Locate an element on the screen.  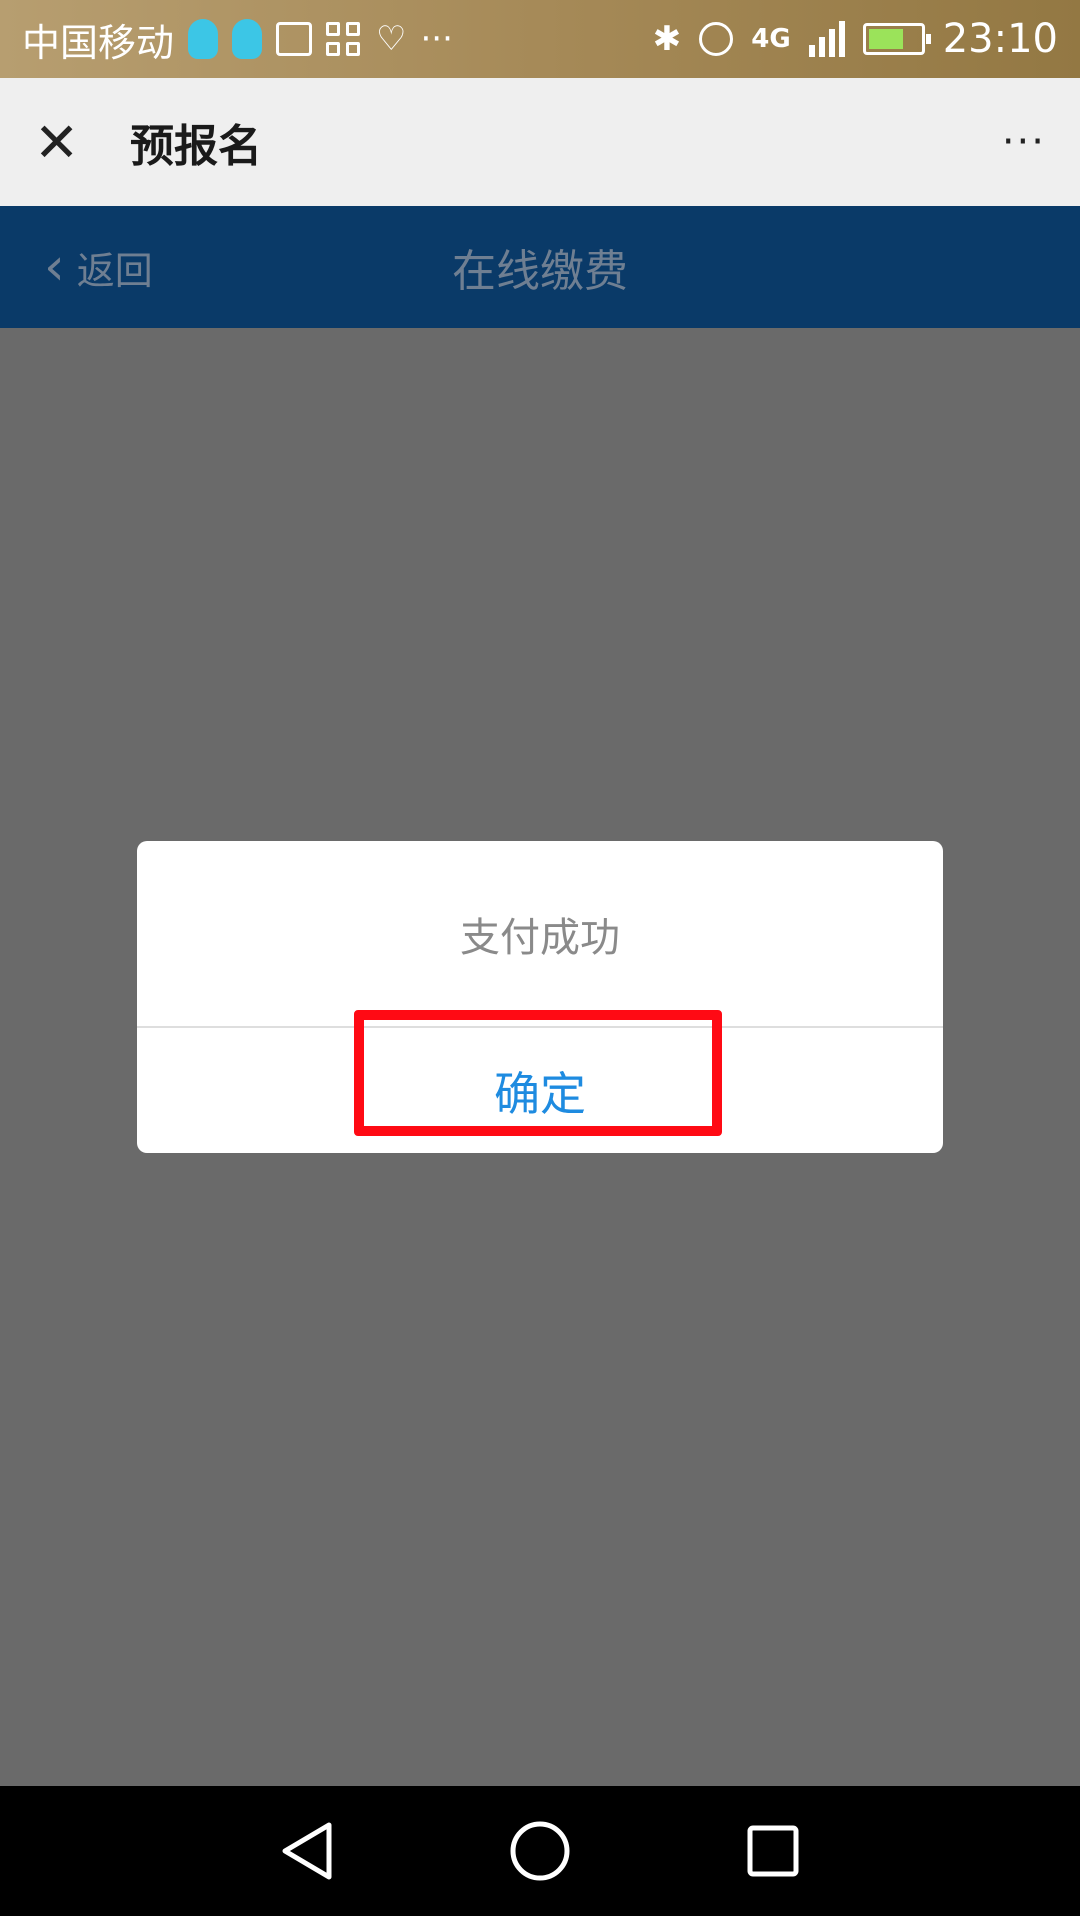
status-bar: 中国移动 ♡ ··· ✱ 4G 23:10 is located at coordinates (540, 39).